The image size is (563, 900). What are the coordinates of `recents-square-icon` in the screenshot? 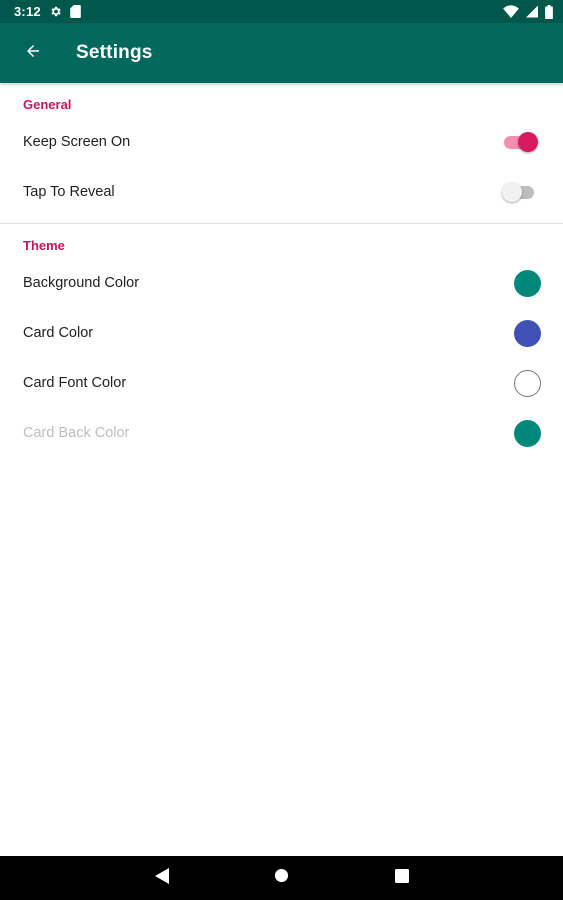 It's located at (401, 878).